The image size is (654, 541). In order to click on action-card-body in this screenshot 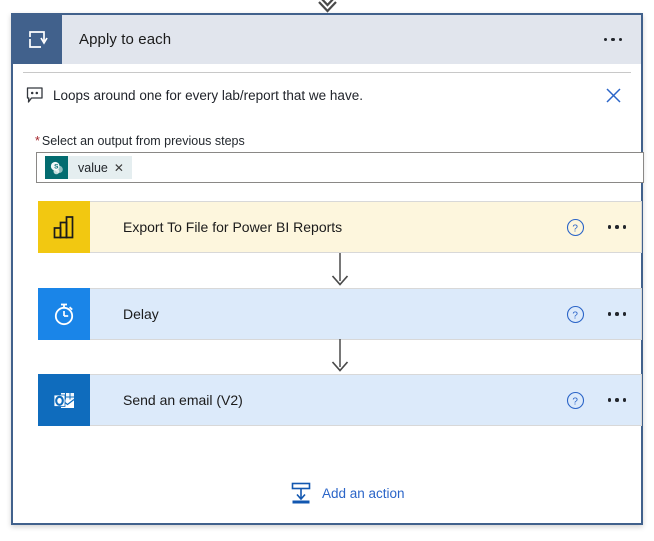, I will do `click(366, 314)`.